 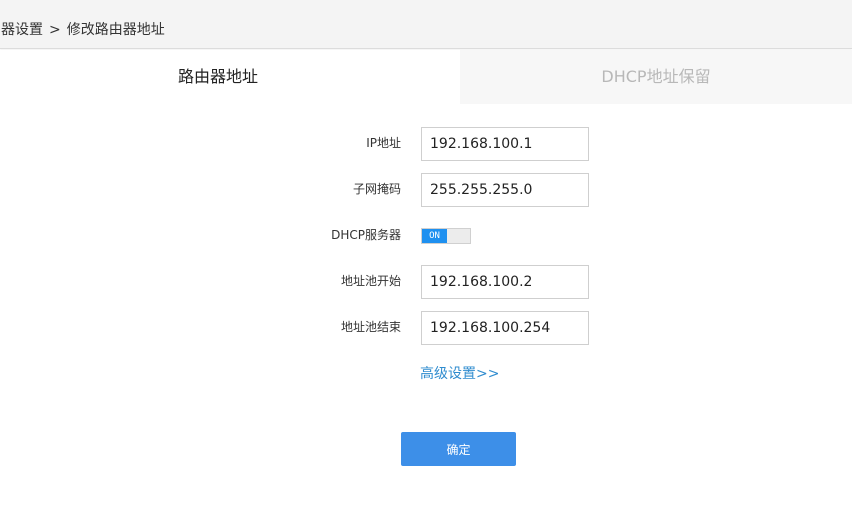 I want to click on pool-end-label: 地址池结束, so click(x=370, y=327).